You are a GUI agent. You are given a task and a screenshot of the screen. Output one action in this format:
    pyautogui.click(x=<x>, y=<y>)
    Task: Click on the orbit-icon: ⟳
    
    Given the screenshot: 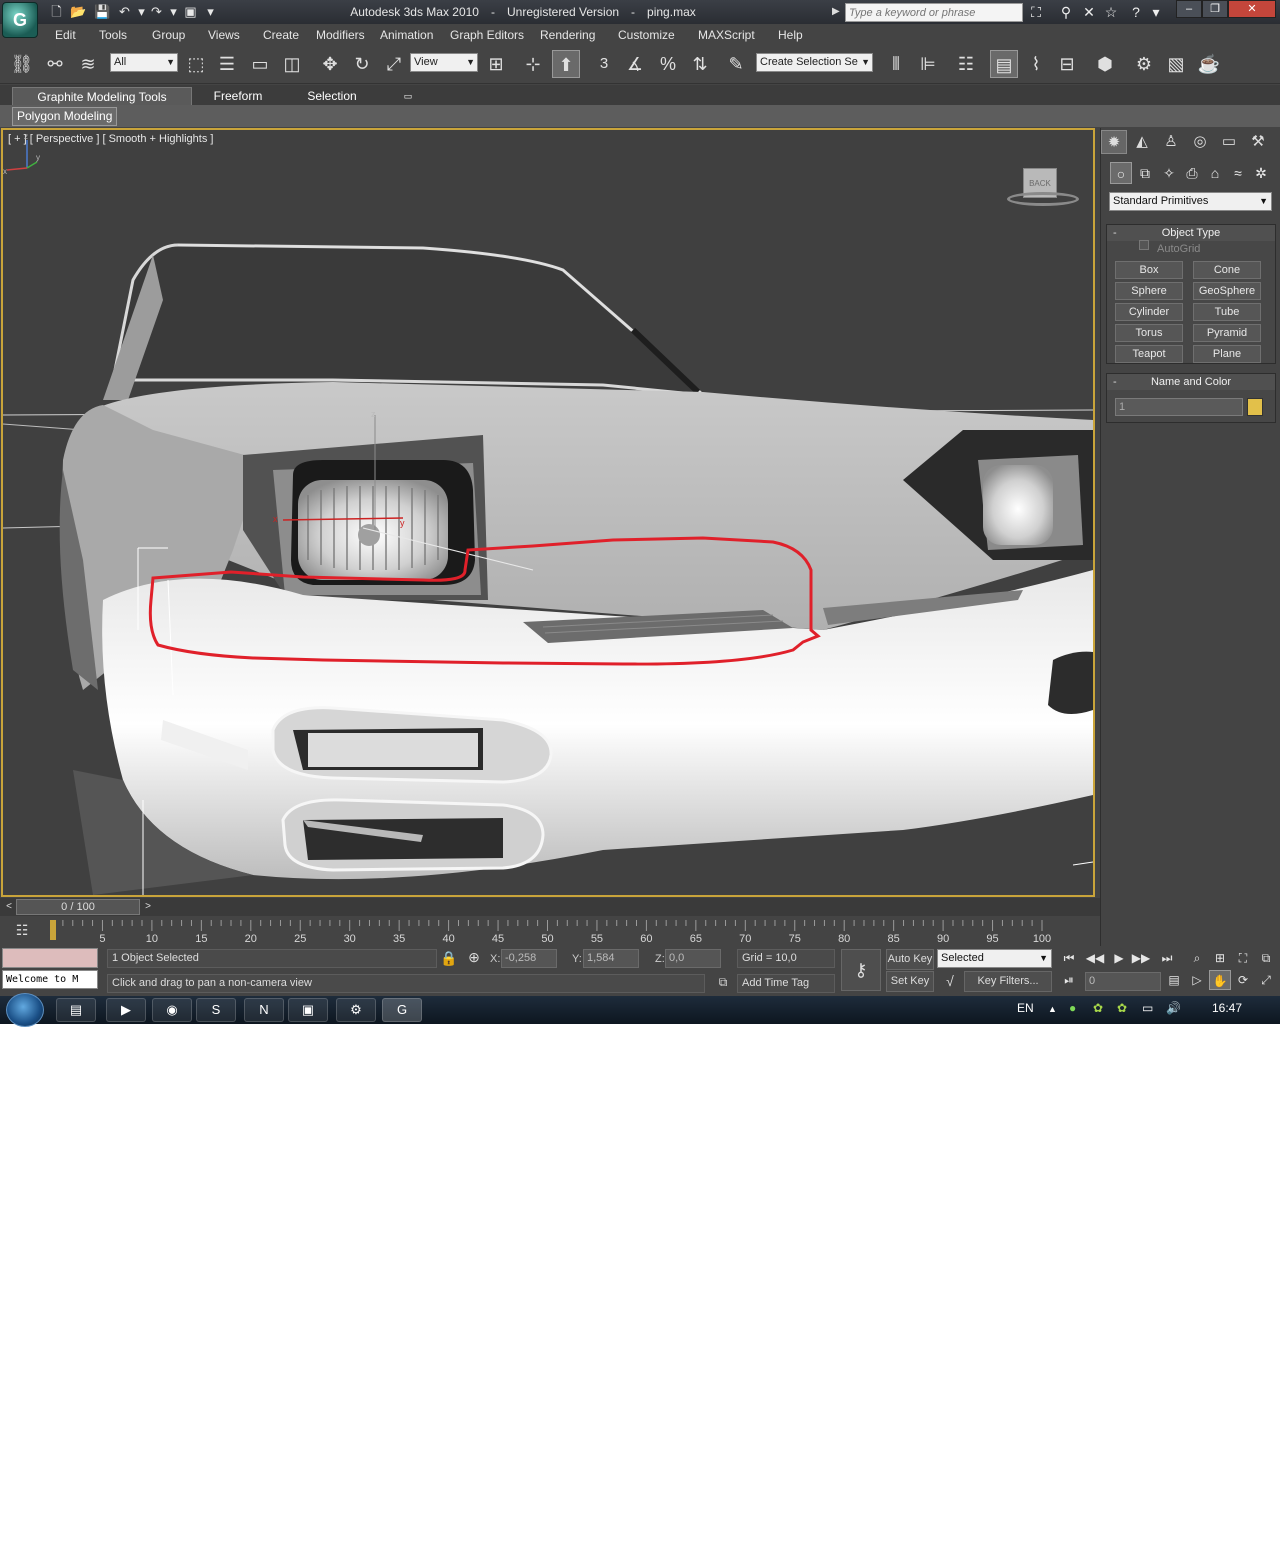 What is the action you would take?
    pyautogui.click(x=1243, y=980)
    